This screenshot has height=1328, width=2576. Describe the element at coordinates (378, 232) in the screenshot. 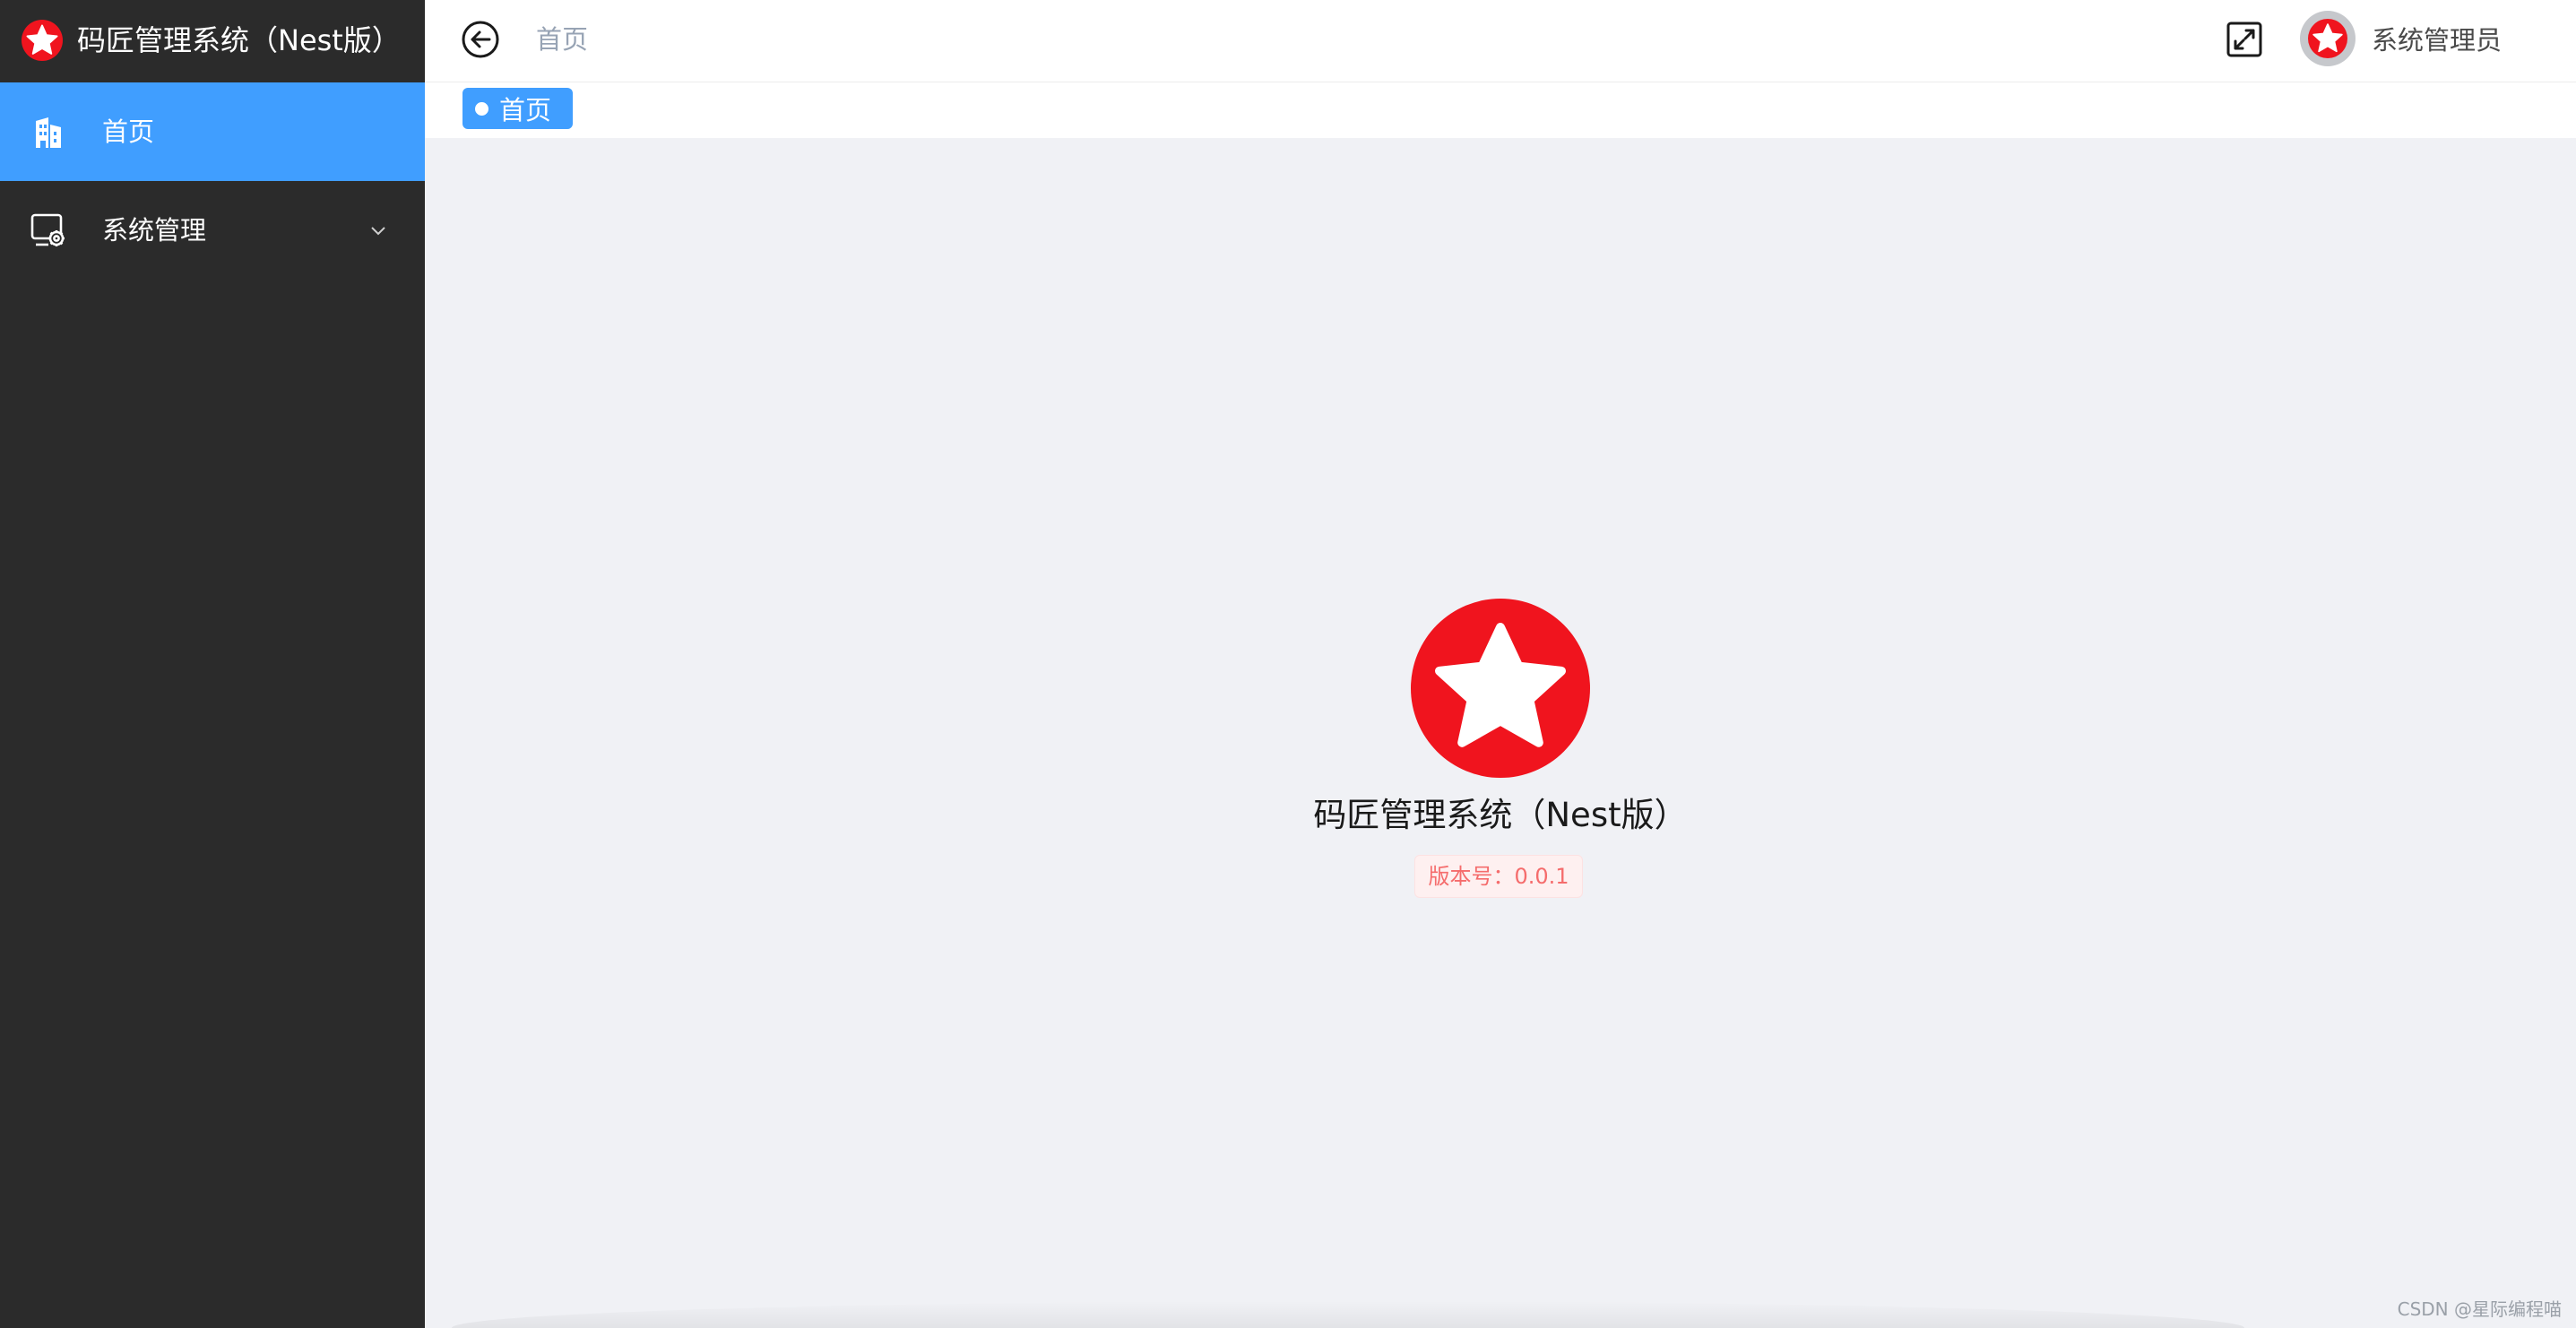

I see `chevron-down-icon` at that location.